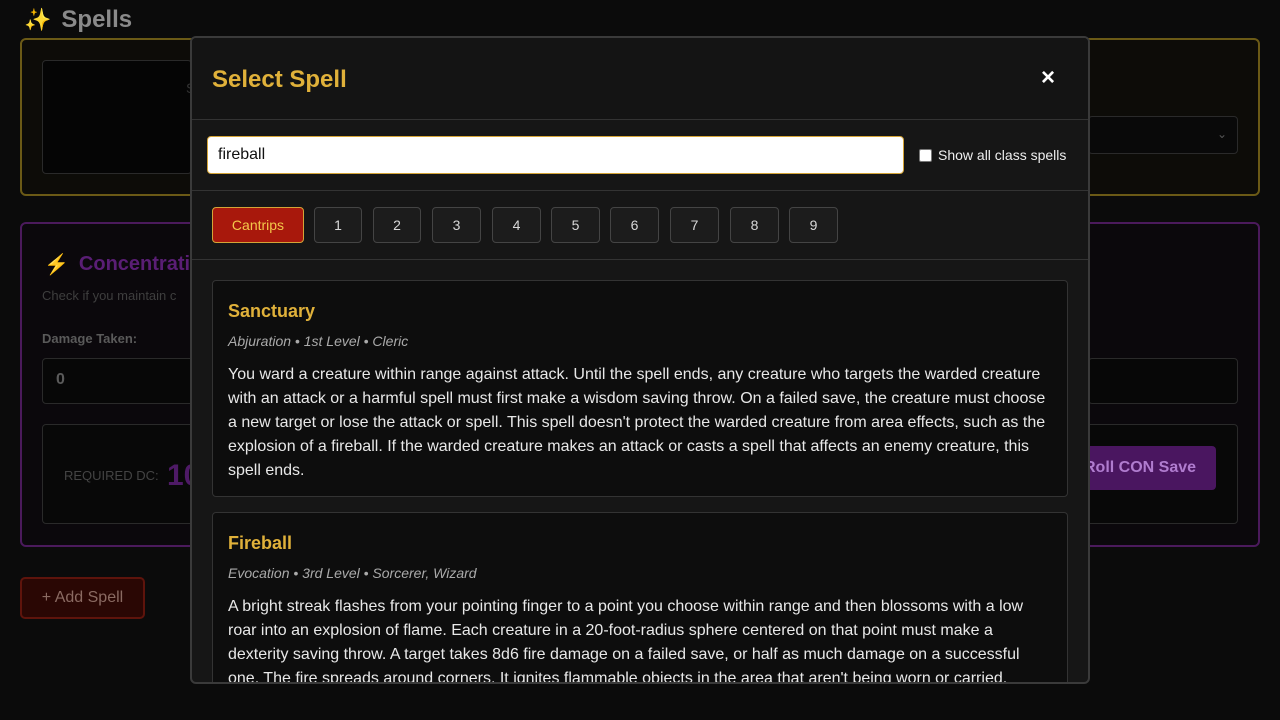 This screenshot has width=1280, height=720. What do you see at coordinates (111, 475) in the screenshot?
I see `required-dc-label: REQUIRED DC:` at bounding box center [111, 475].